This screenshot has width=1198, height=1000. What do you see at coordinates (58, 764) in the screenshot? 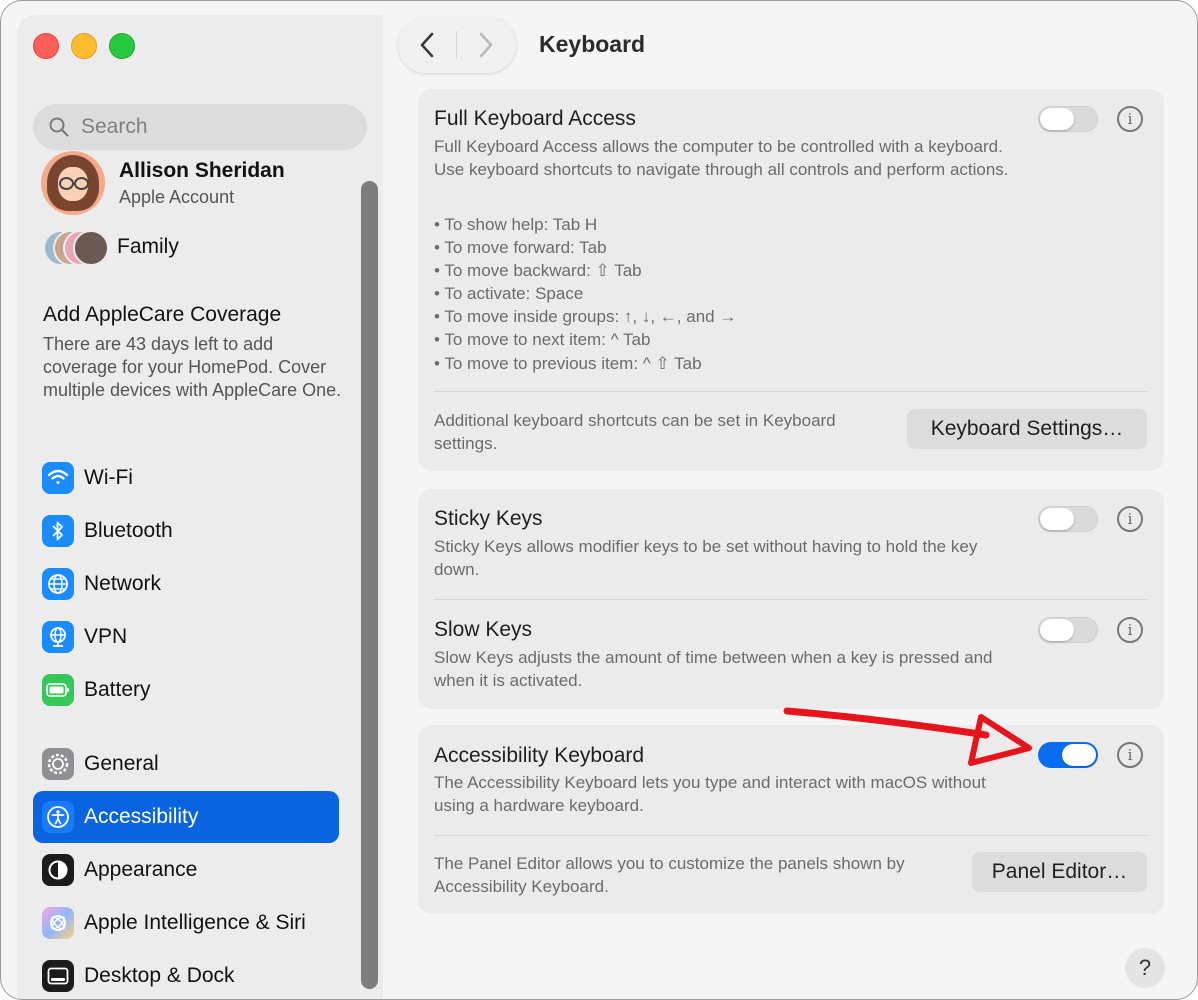
I see `gear-icon` at bounding box center [58, 764].